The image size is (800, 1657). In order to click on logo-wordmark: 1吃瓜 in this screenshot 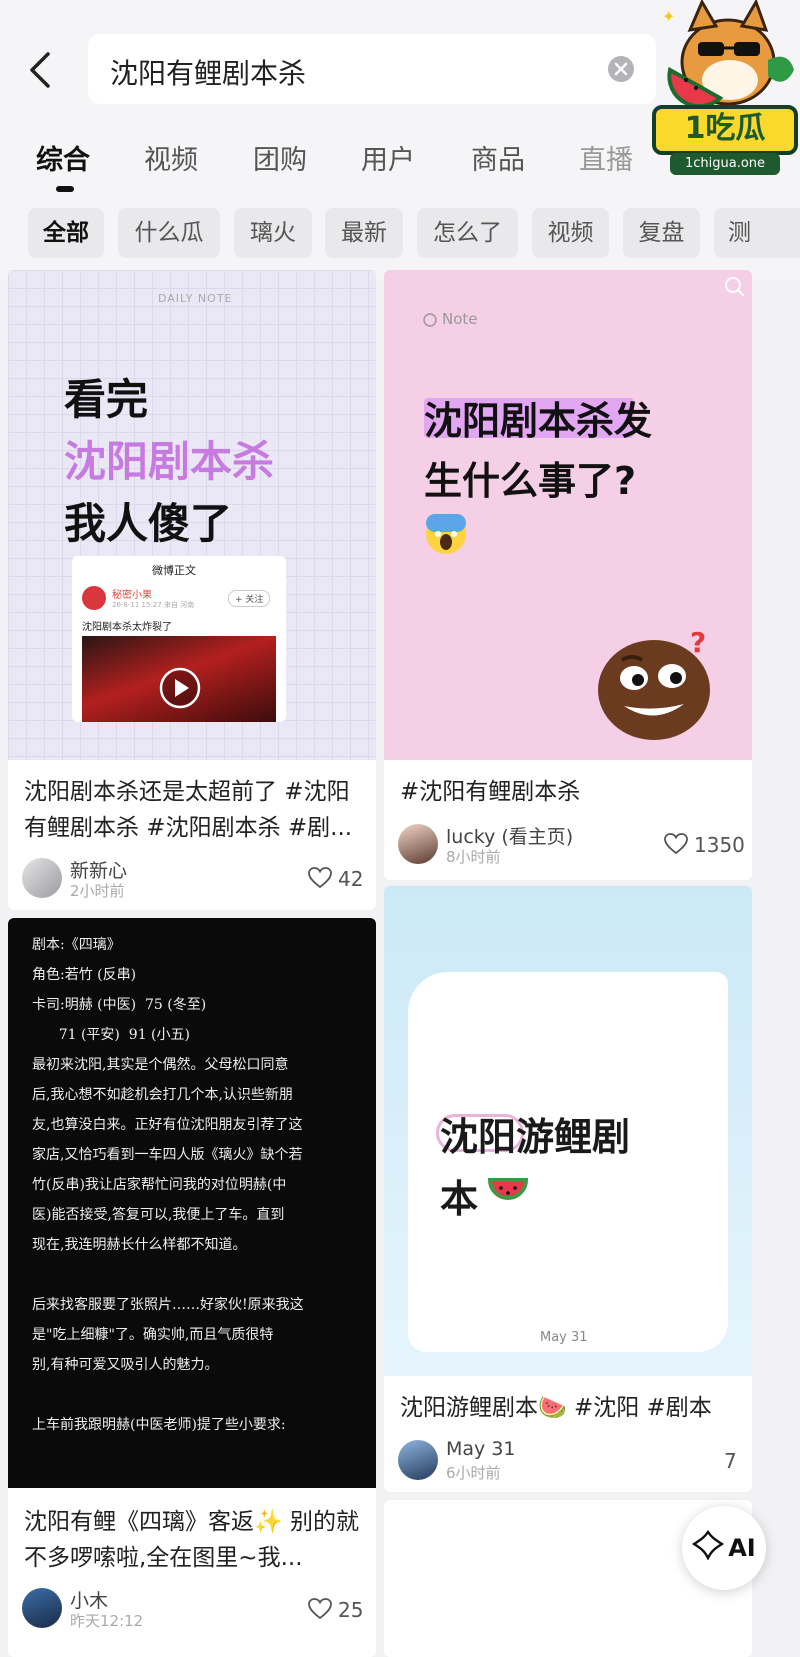, I will do `click(725, 130)`.